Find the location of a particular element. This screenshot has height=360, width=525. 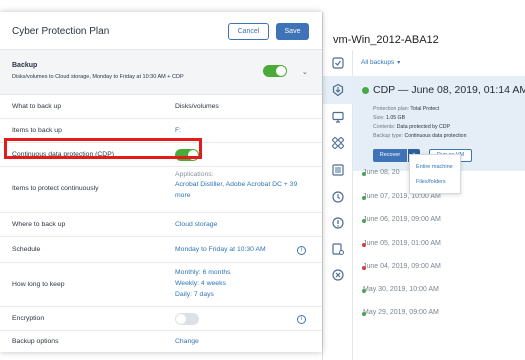

chevron-down-icon: ▾ is located at coordinates (399, 63).